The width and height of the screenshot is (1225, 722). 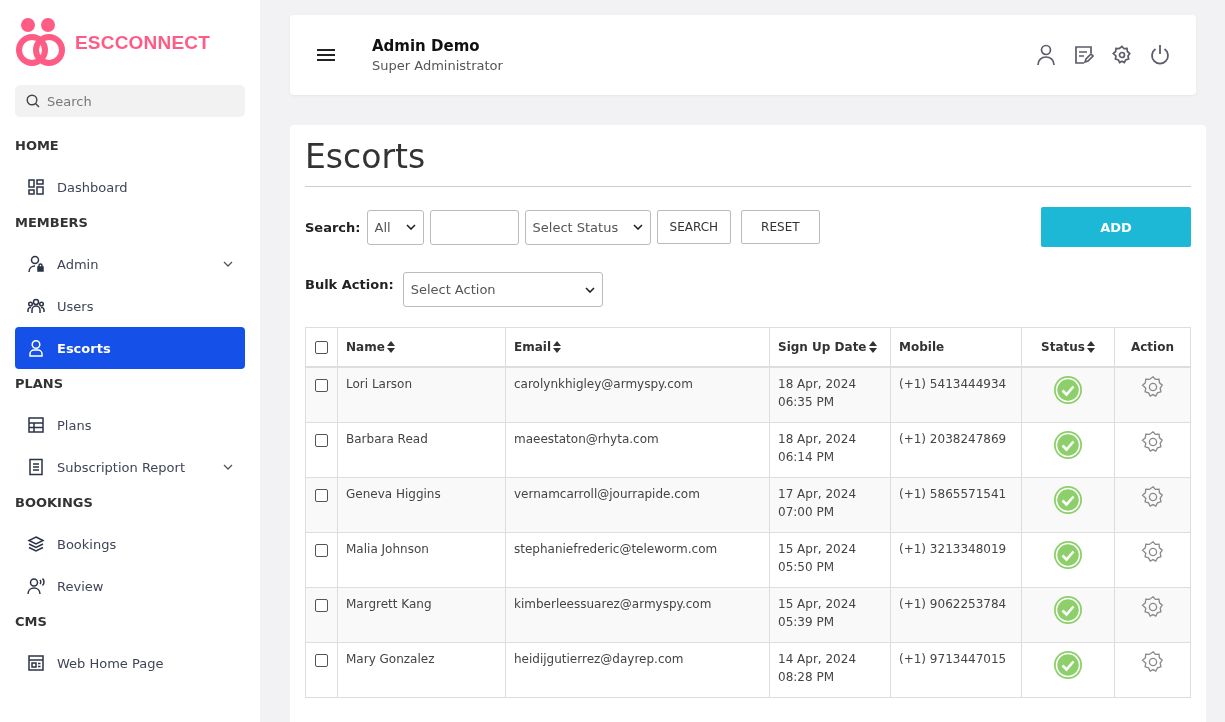 I want to click on search-input, so click(x=474, y=227).